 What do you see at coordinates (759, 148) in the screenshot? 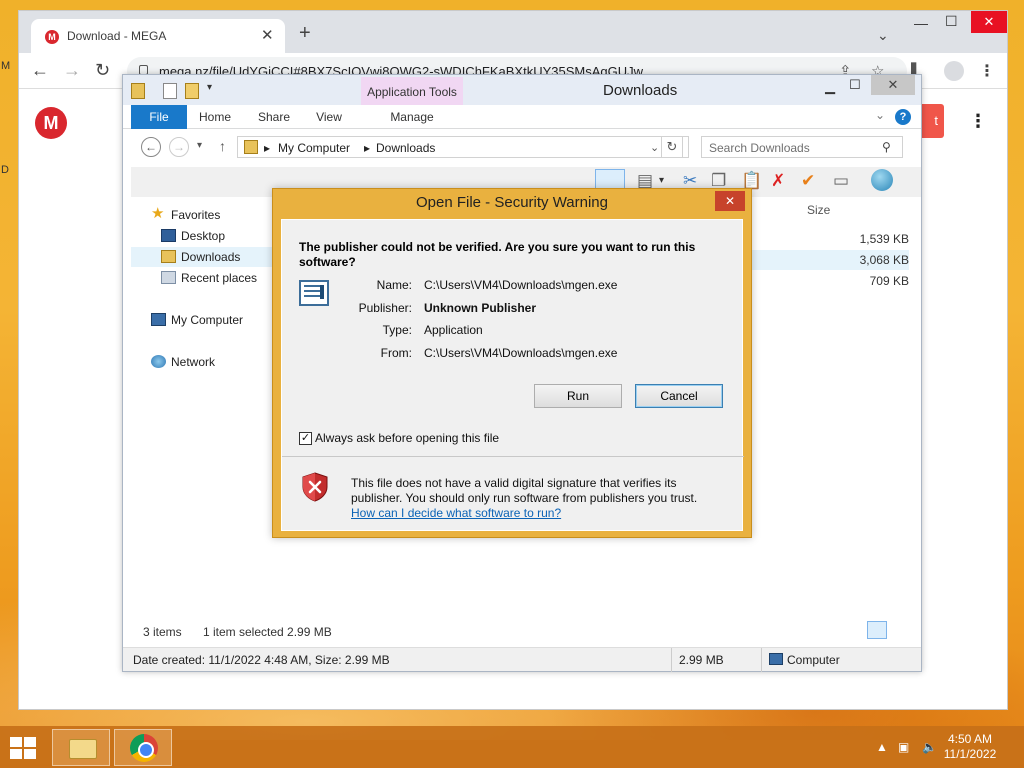
I see `search-placeholder: Search Downloads` at bounding box center [759, 148].